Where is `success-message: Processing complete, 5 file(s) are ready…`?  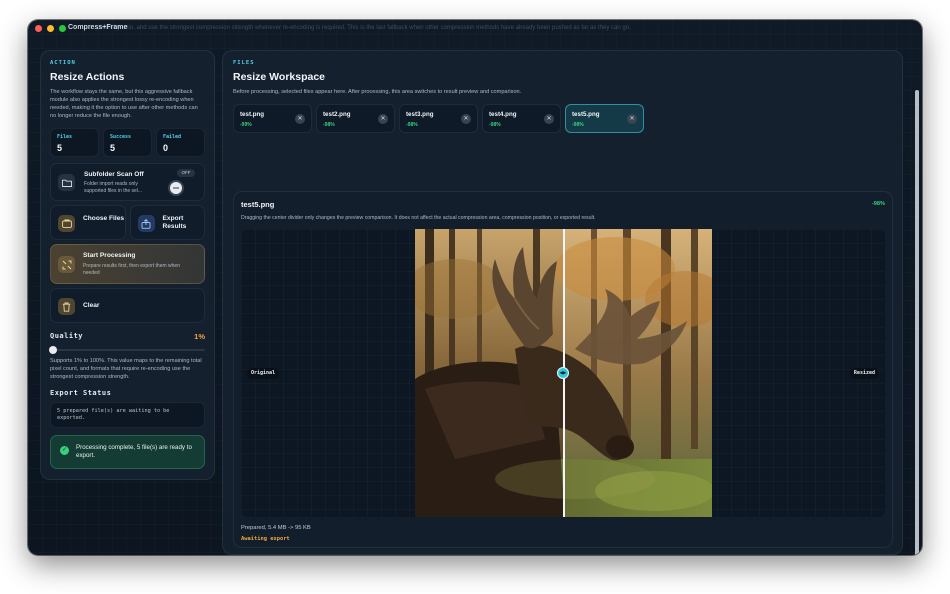 success-message: Processing complete, 5 file(s) are ready… is located at coordinates (134, 452).